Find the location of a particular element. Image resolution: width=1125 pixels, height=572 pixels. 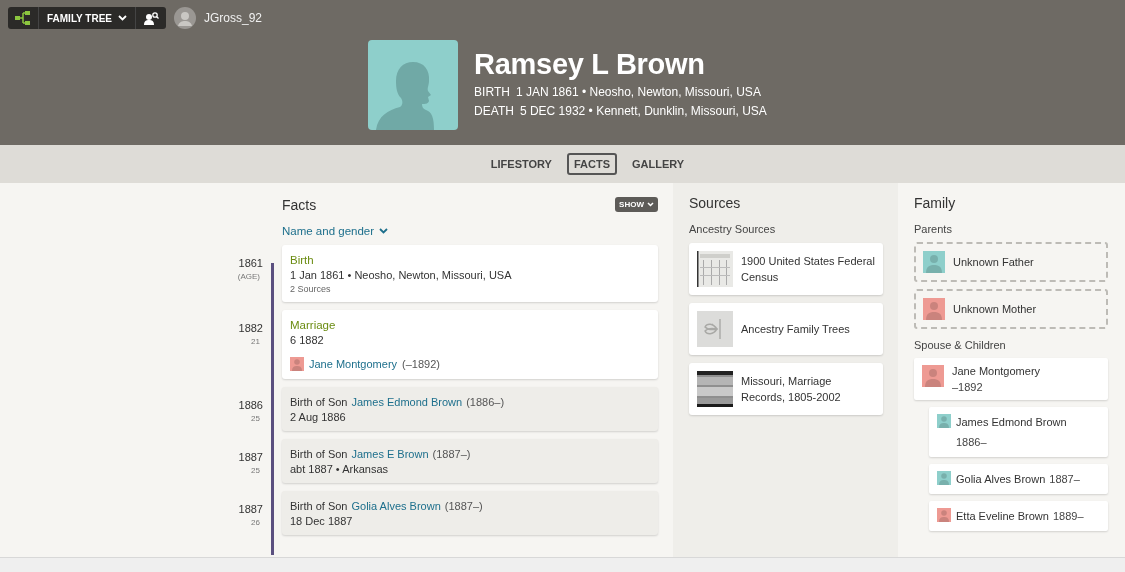

fact-detail: 6 1882 is located at coordinates (307, 340).